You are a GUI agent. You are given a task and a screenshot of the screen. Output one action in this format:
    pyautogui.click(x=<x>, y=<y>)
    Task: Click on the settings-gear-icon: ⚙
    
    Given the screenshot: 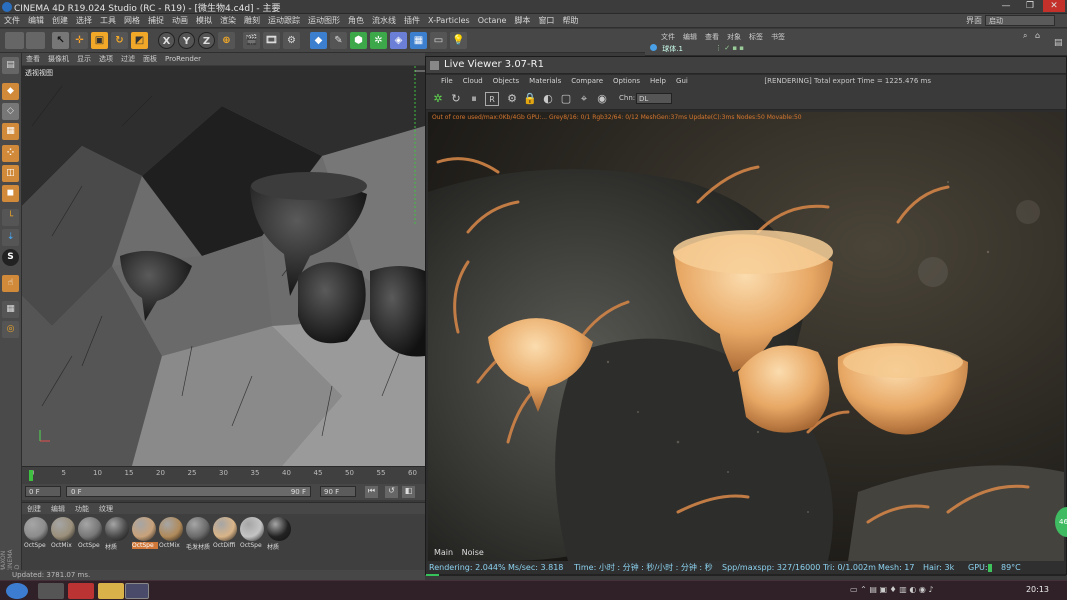 What is the action you would take?
    pyautogui.click(x=512, y=99)
    